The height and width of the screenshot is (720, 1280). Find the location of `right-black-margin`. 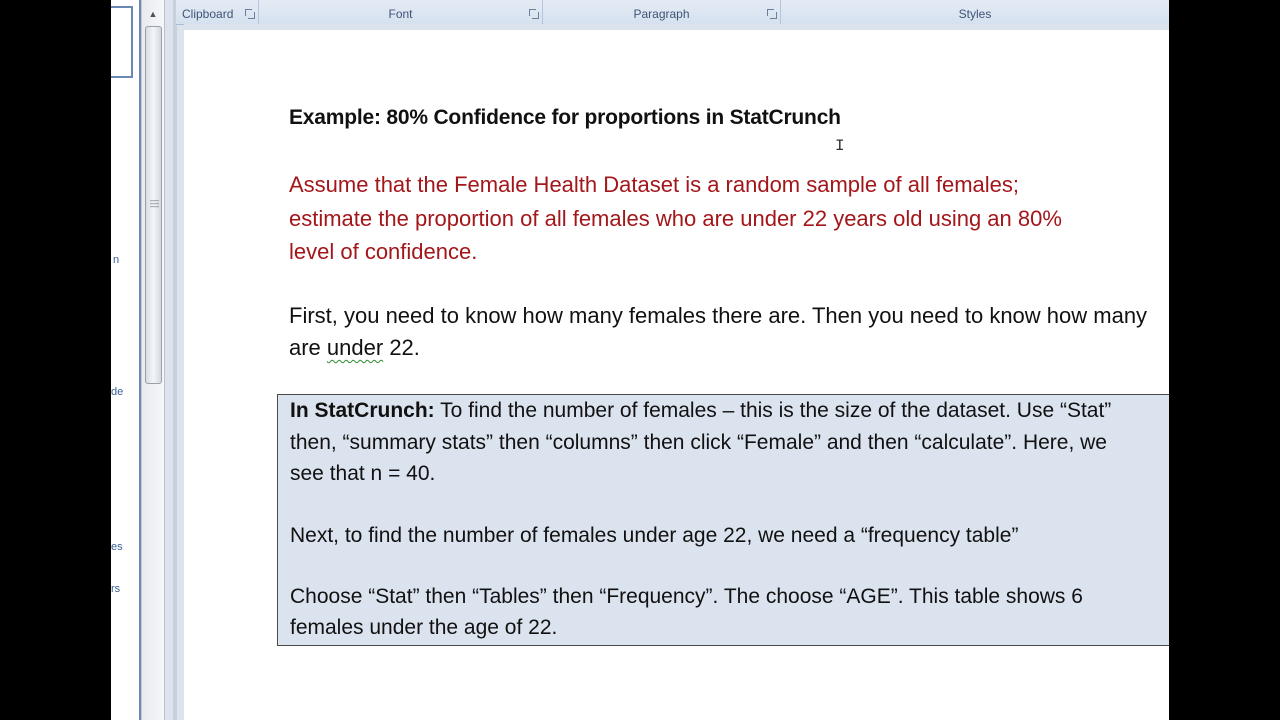

right-black-margin is located at coordinates (1224, 360).